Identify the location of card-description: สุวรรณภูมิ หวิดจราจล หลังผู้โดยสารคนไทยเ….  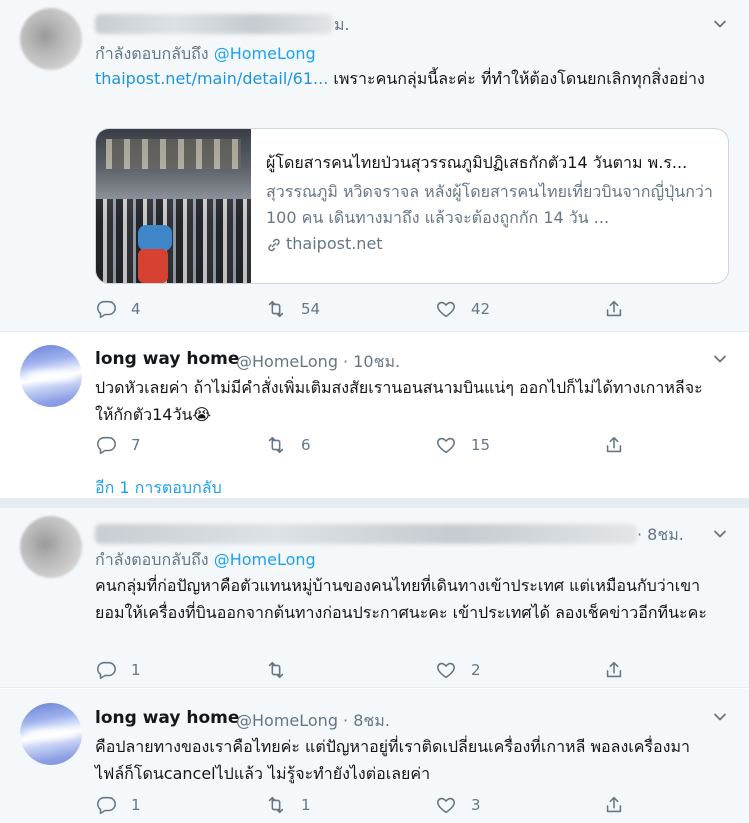
(489, 204).